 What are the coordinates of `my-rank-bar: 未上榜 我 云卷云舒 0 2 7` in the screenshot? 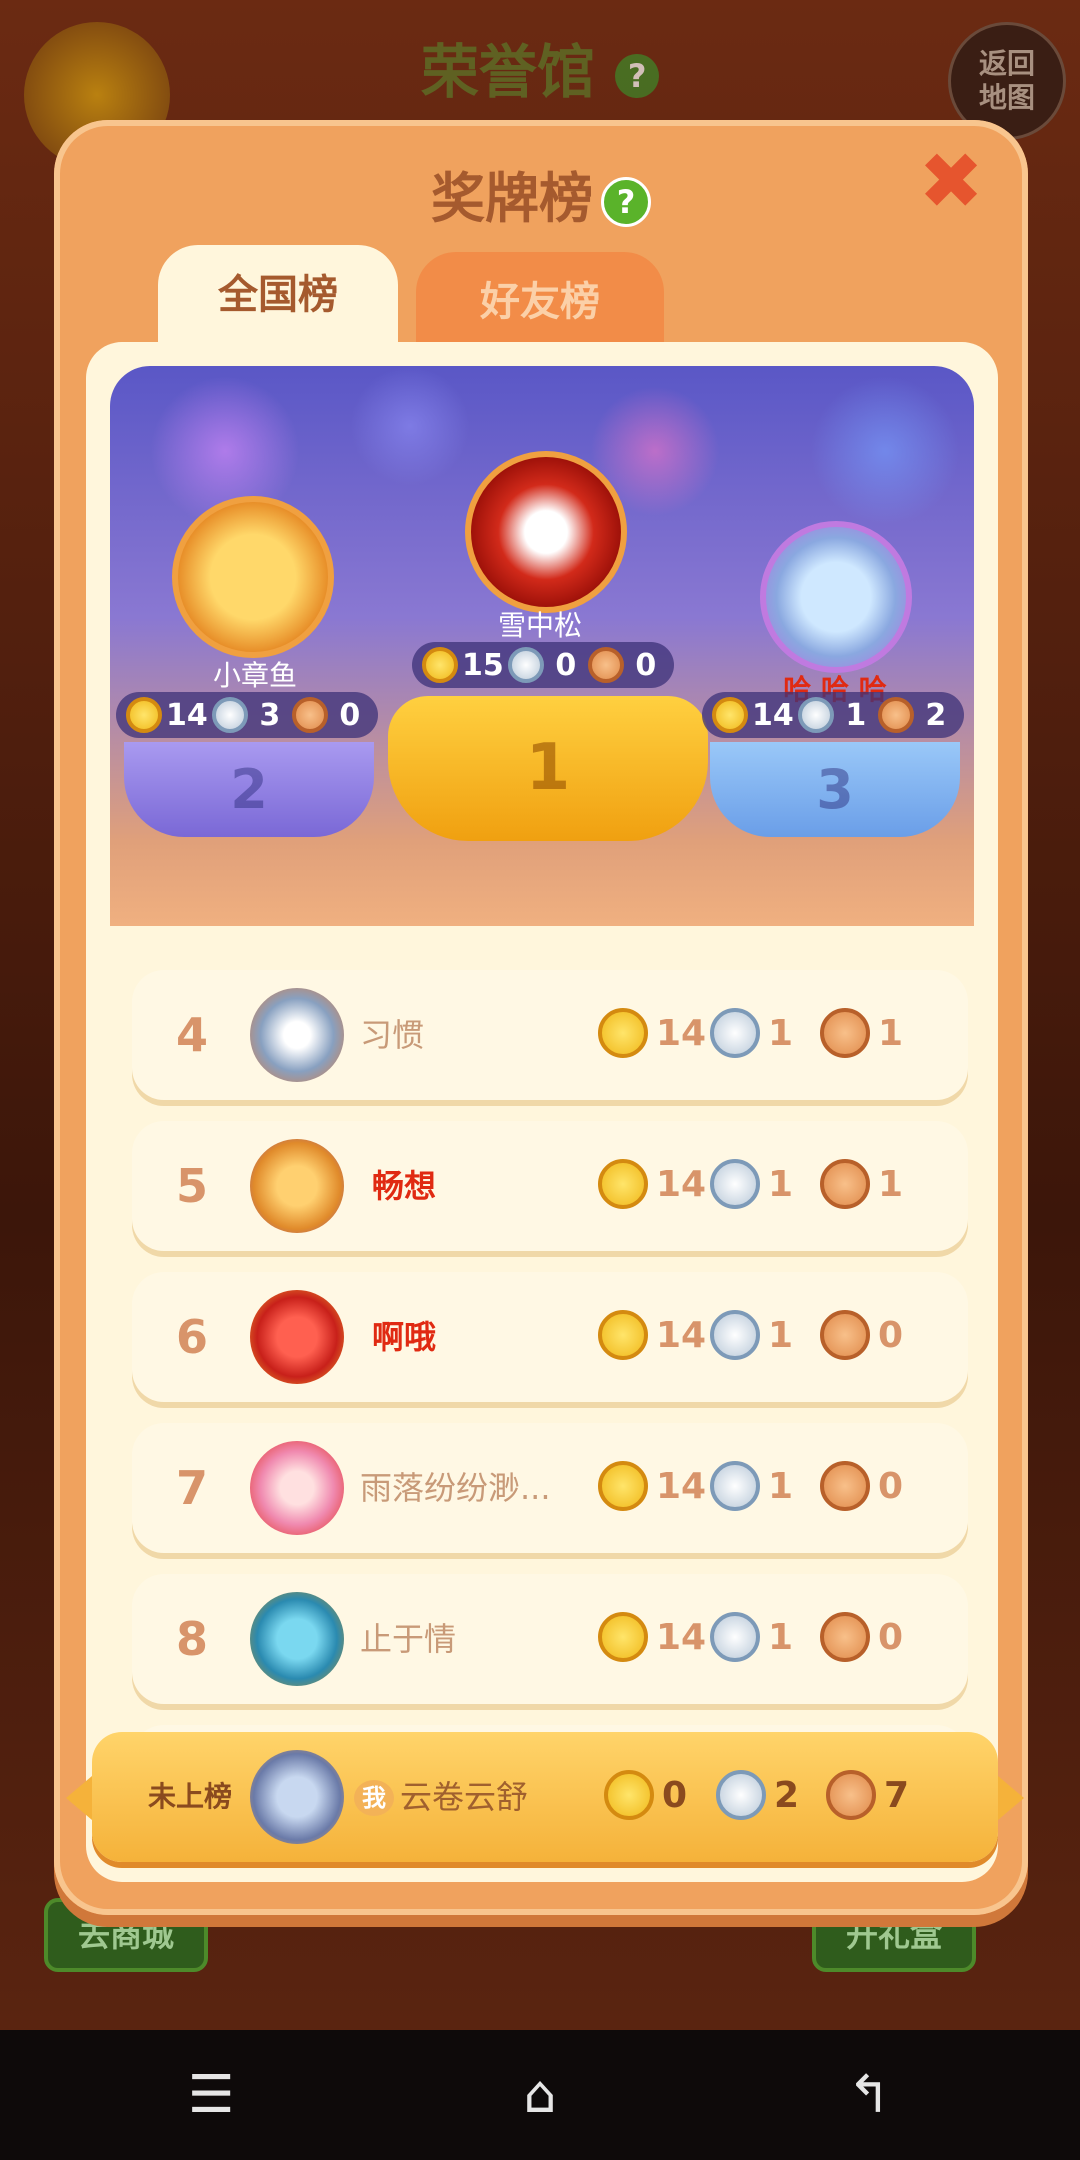 It's located at (545, 1797).